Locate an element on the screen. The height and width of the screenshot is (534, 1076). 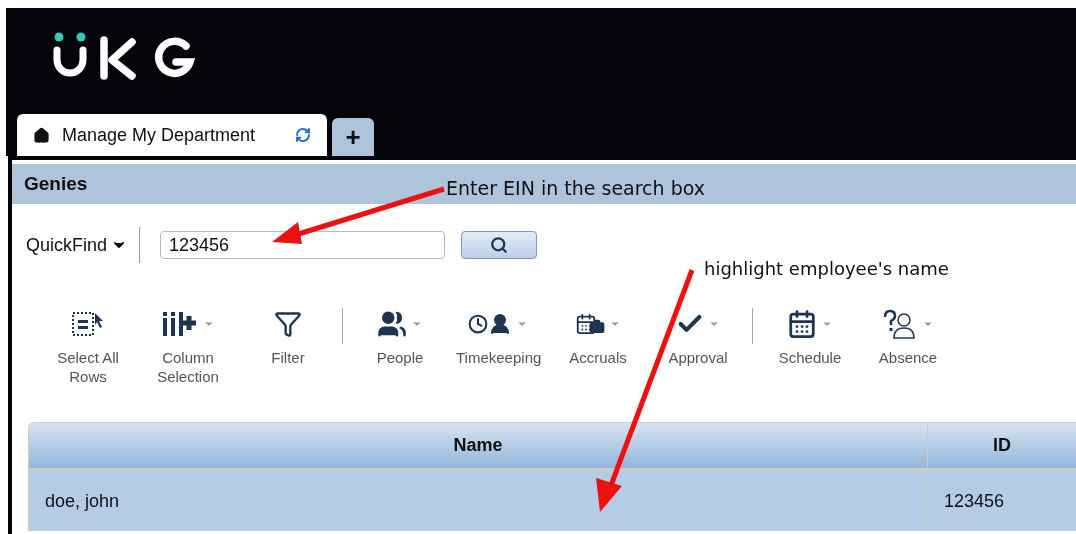
toolbar-button: Schedule is located at coordinates (803, 336).